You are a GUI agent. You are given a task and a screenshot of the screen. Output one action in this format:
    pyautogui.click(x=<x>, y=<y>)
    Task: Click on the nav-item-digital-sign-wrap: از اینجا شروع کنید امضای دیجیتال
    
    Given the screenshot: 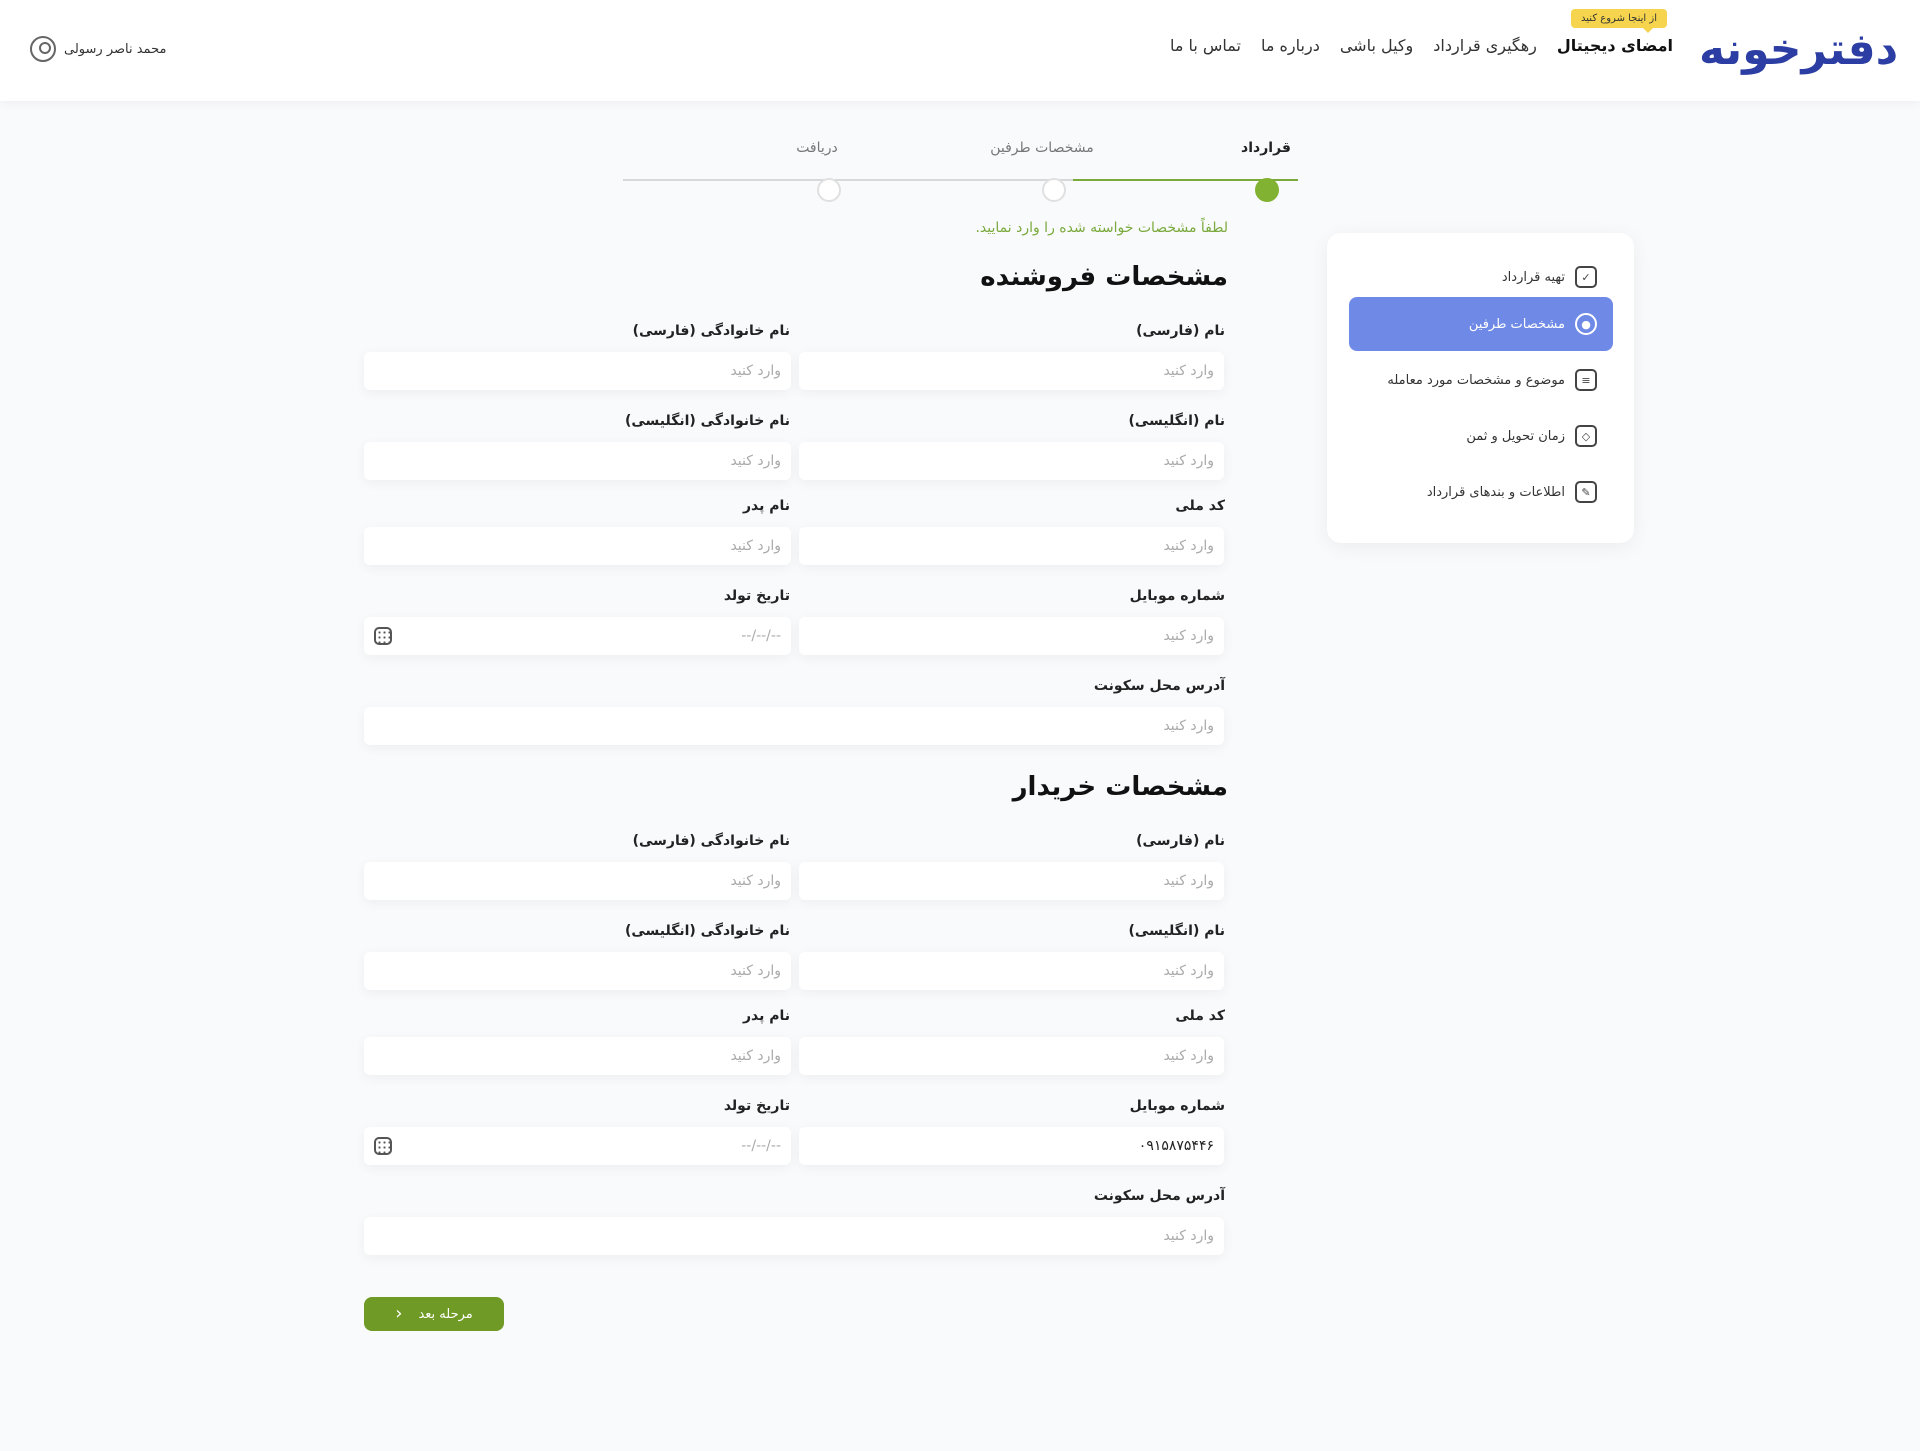 What is the action you would take?
    pyautogui.click(x=1615, y=32)
    